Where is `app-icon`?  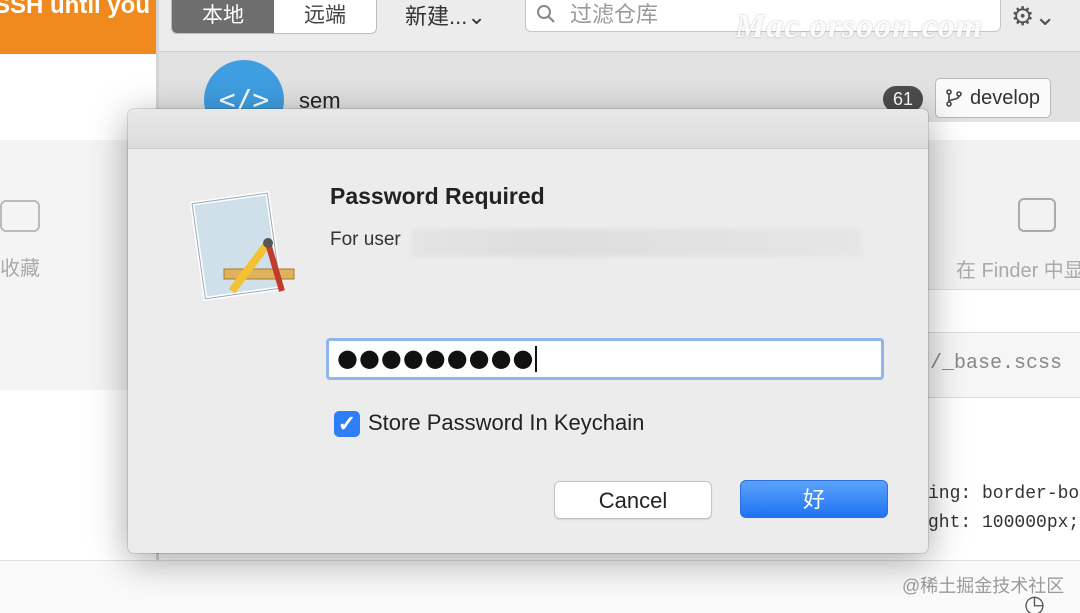 app-icon is located at coordinates (242, 246).